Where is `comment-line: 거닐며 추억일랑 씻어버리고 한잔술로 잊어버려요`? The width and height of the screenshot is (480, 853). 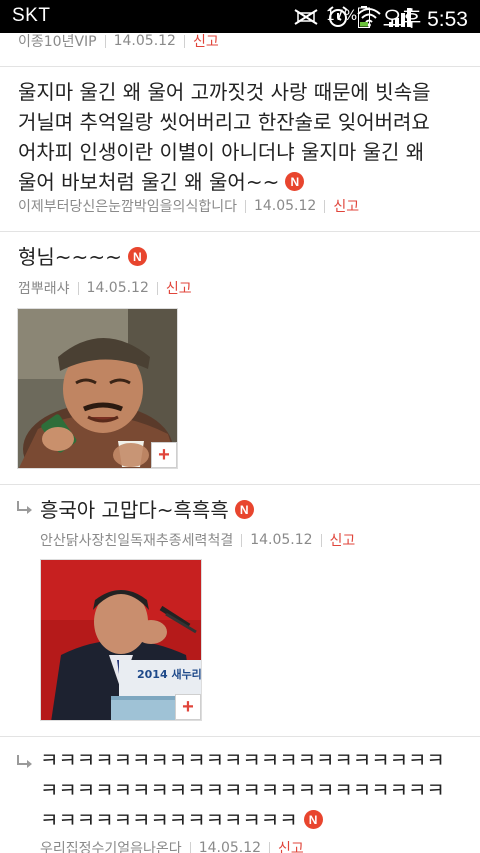
comment-line: 거닐며 추억일랑 씻어버리고 한잔술로 잊어버려요 is located at coordinates (224, 122).